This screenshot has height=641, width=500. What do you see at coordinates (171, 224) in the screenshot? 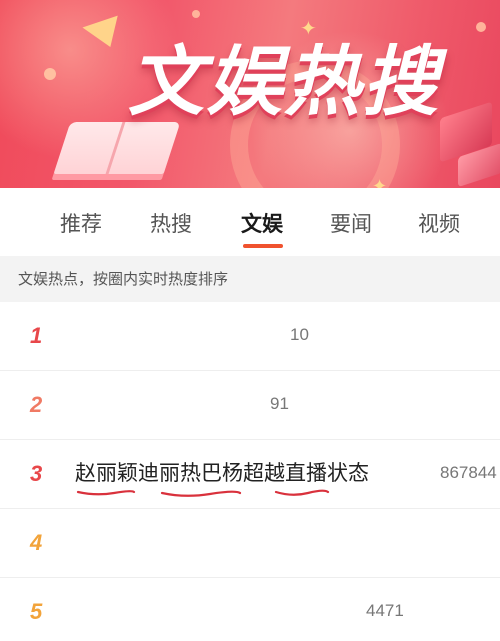
I see `tab-hot-search: 热搜` at bounding box center [171, 224].